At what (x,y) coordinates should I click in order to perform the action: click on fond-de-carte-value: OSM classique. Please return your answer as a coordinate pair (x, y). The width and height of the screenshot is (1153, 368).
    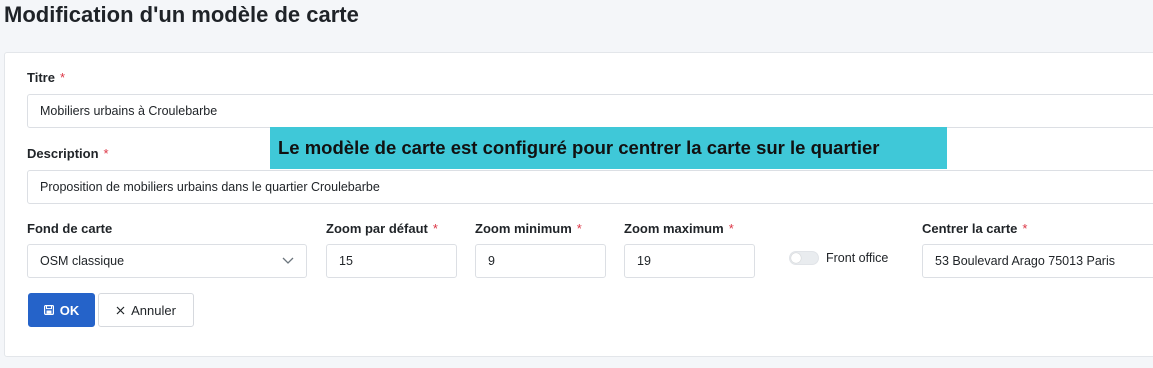
    Looking at the image, I should click on (82, 261).